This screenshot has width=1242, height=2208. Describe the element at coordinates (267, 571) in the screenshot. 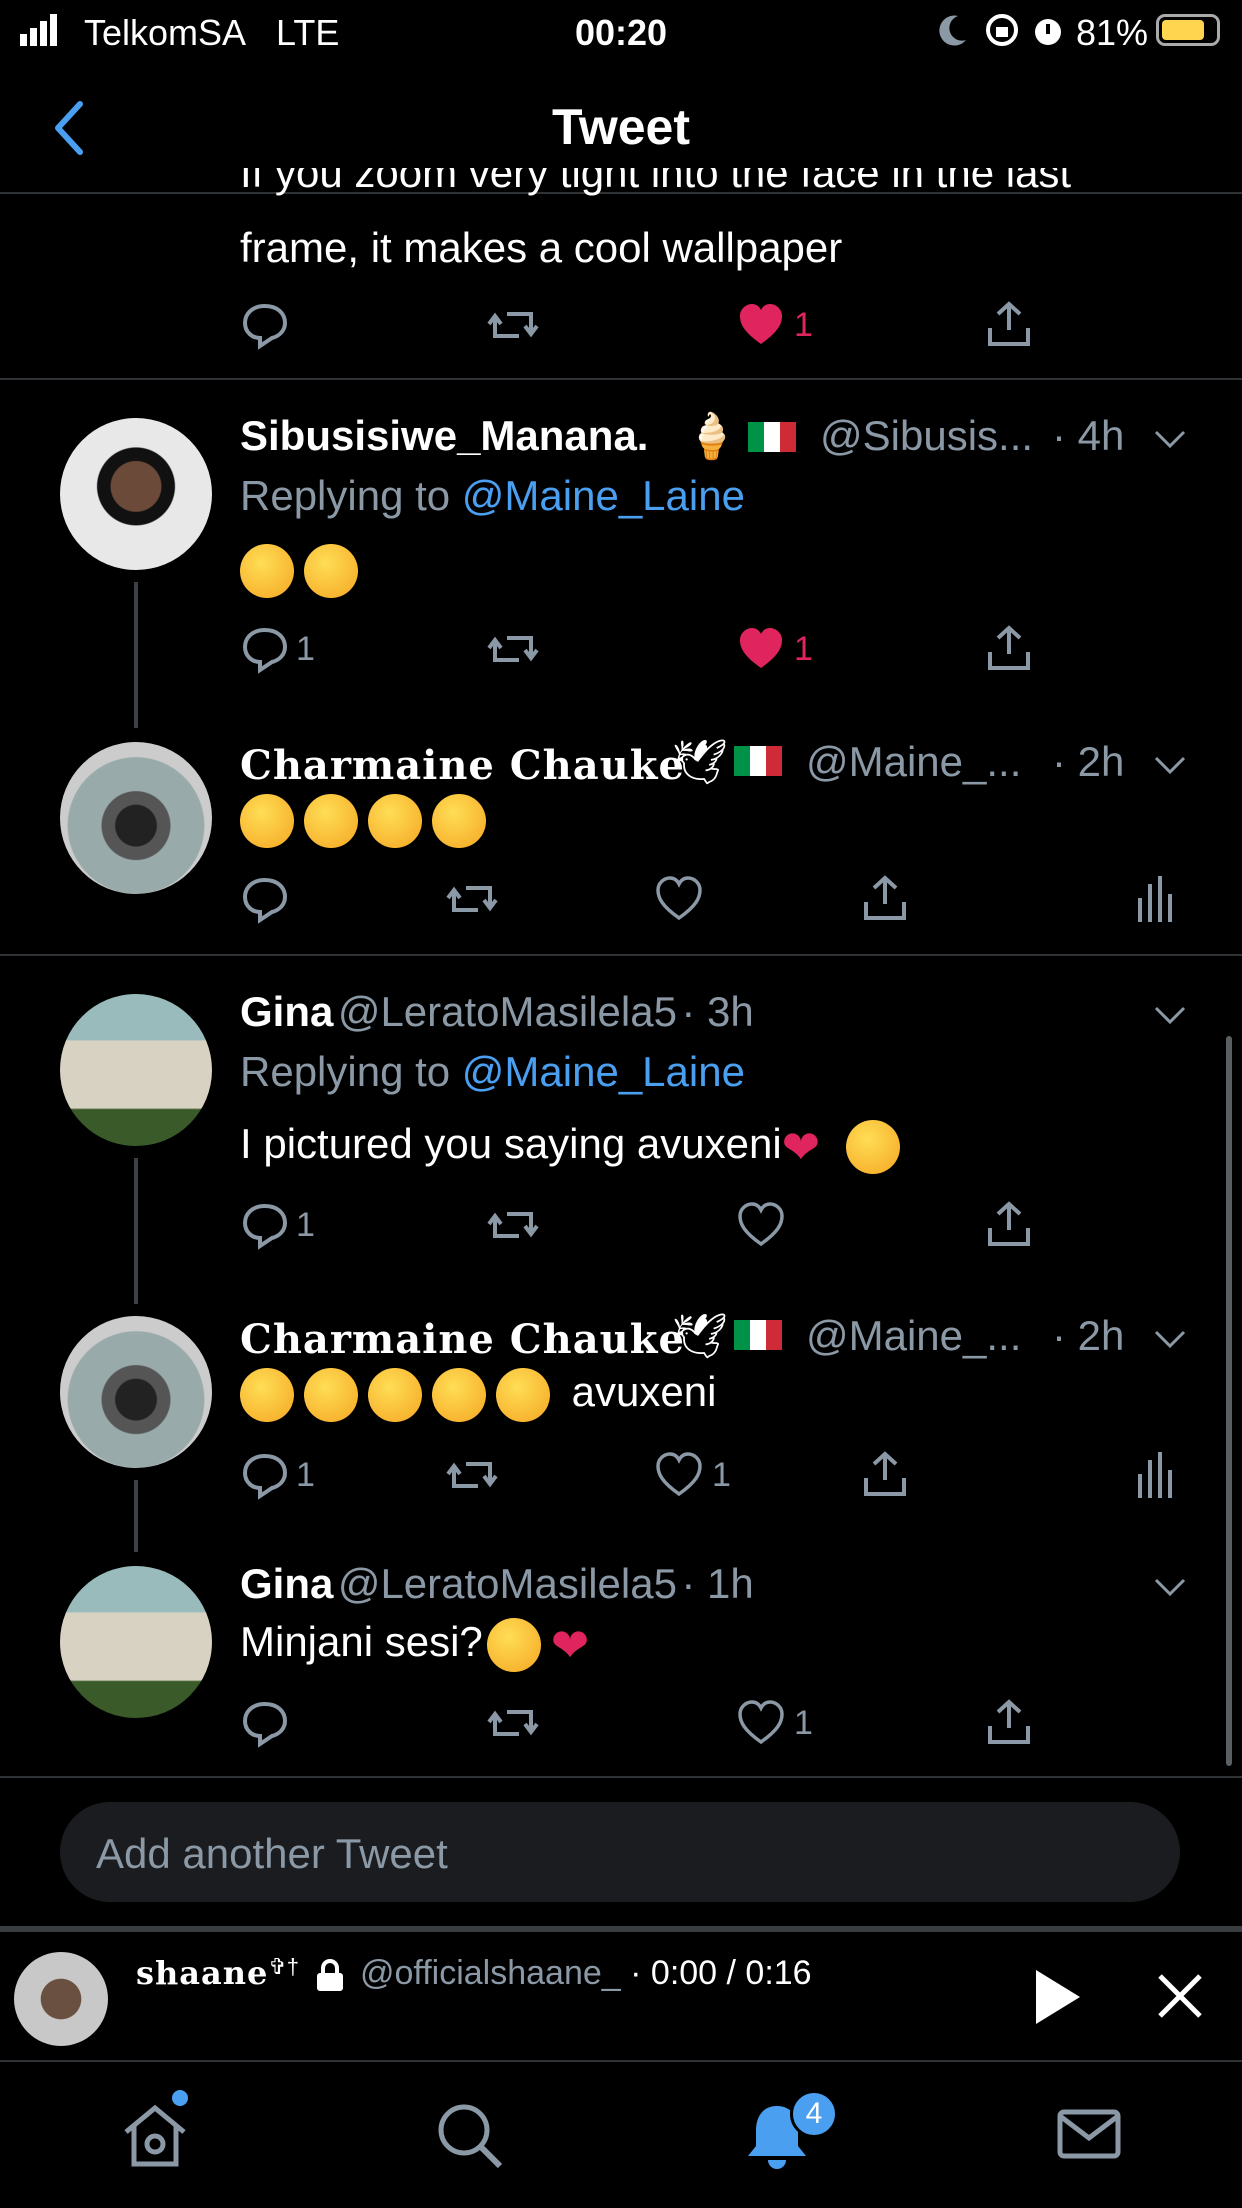

I see `heart-eyes-emoji` at that location.